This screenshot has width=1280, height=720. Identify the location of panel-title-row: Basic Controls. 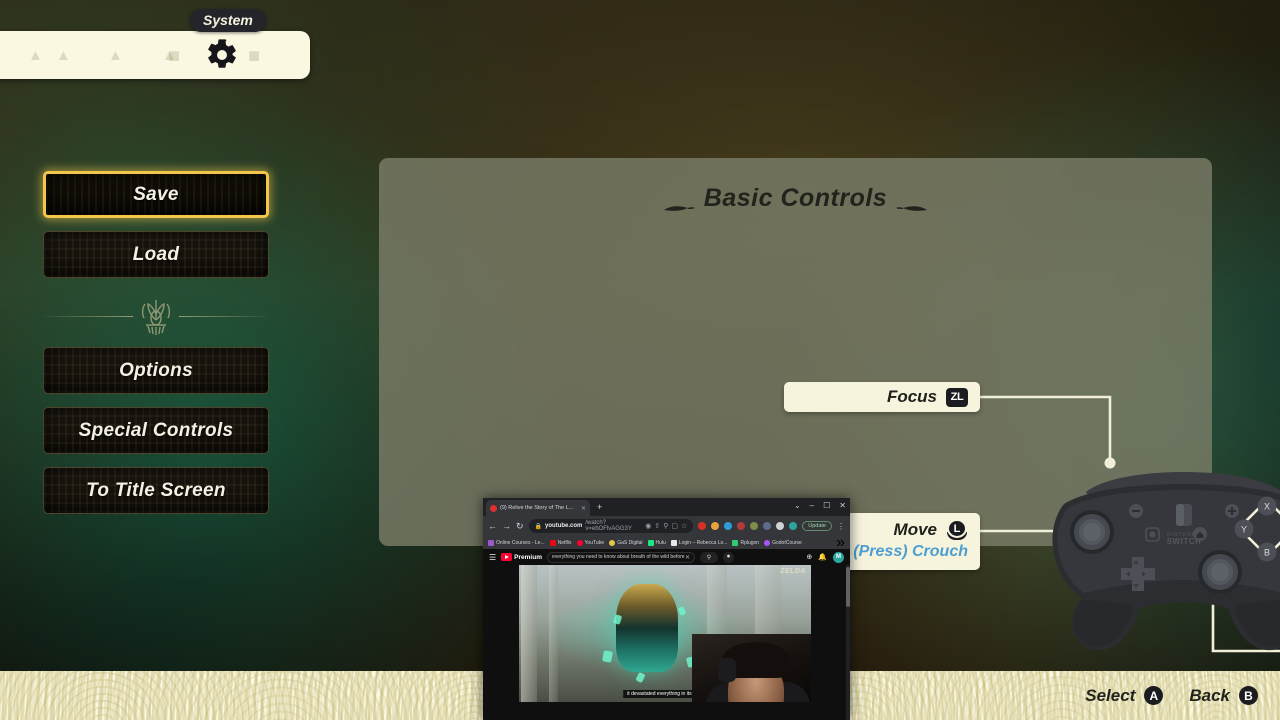
(795, 198).